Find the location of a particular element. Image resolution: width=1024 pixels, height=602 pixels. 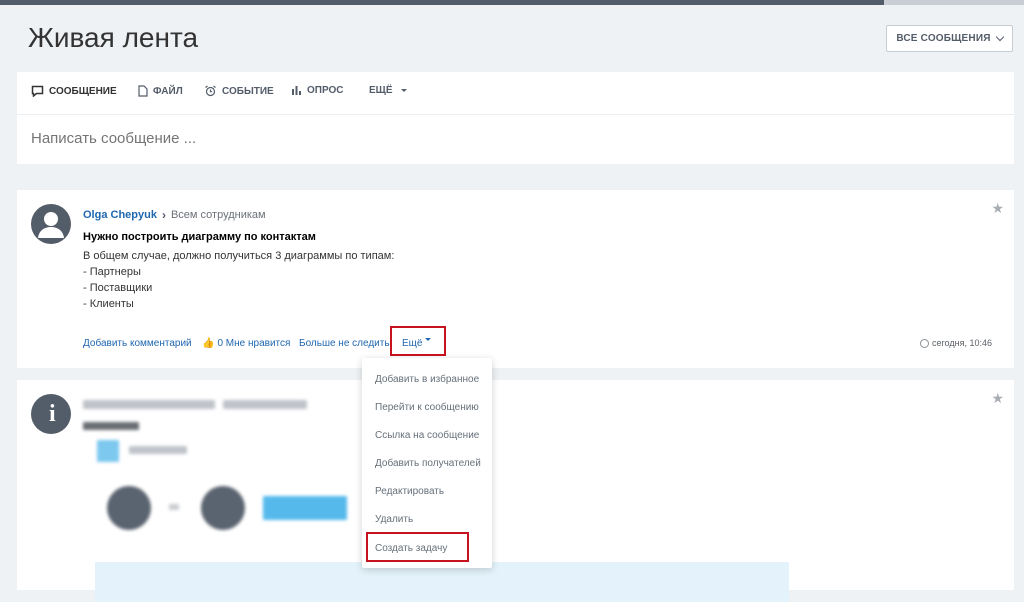

poll-icon is located at coordinates (296, 90).